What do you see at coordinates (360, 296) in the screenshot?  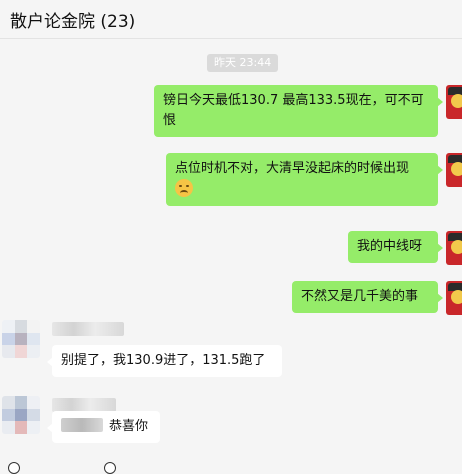 I see `message-text: 不然又是几千美的事` at bounding box center [360, 296].